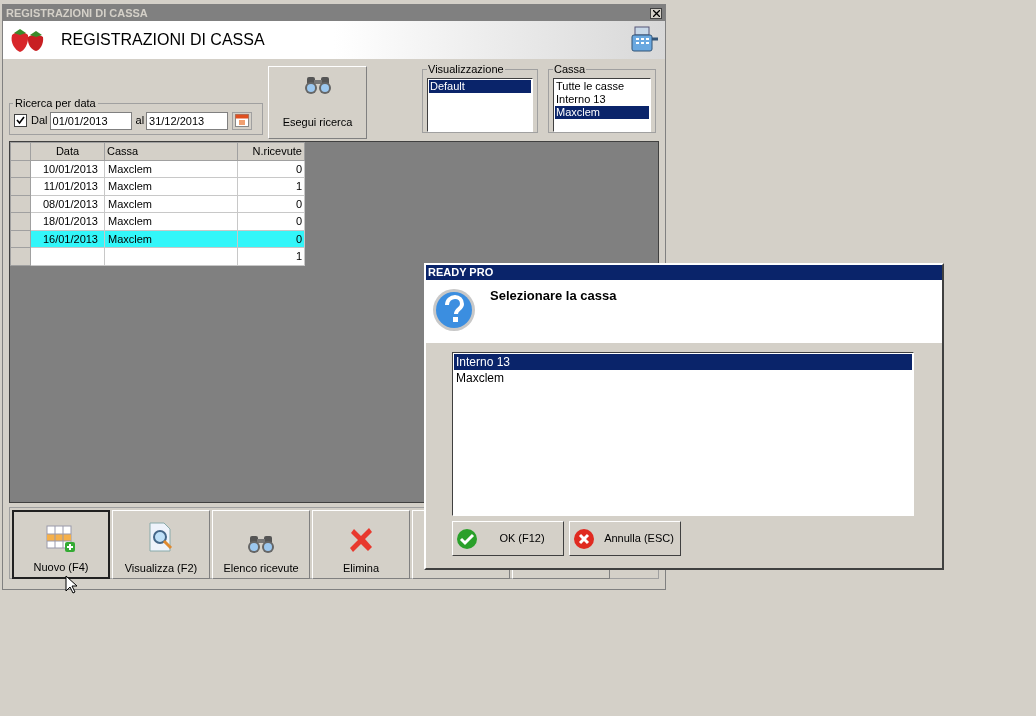  I want to click on toolbar-button: Nuovo (F4), so click(61, 544).